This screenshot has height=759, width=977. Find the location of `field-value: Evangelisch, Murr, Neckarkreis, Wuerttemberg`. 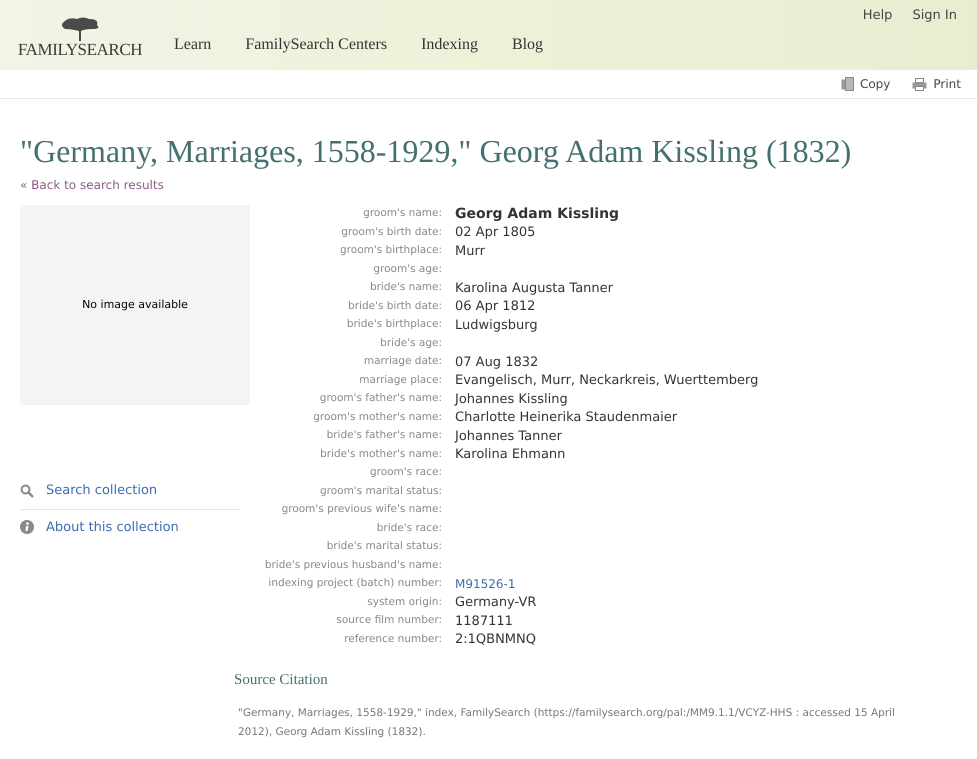

field-value: Evangelisch, Murr, Neckarkreis, Wuerttemberg is located at coordinates (606, 381).